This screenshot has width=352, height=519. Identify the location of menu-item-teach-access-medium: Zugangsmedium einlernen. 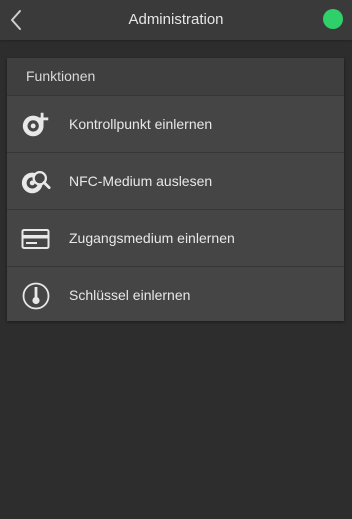
(175, 238).